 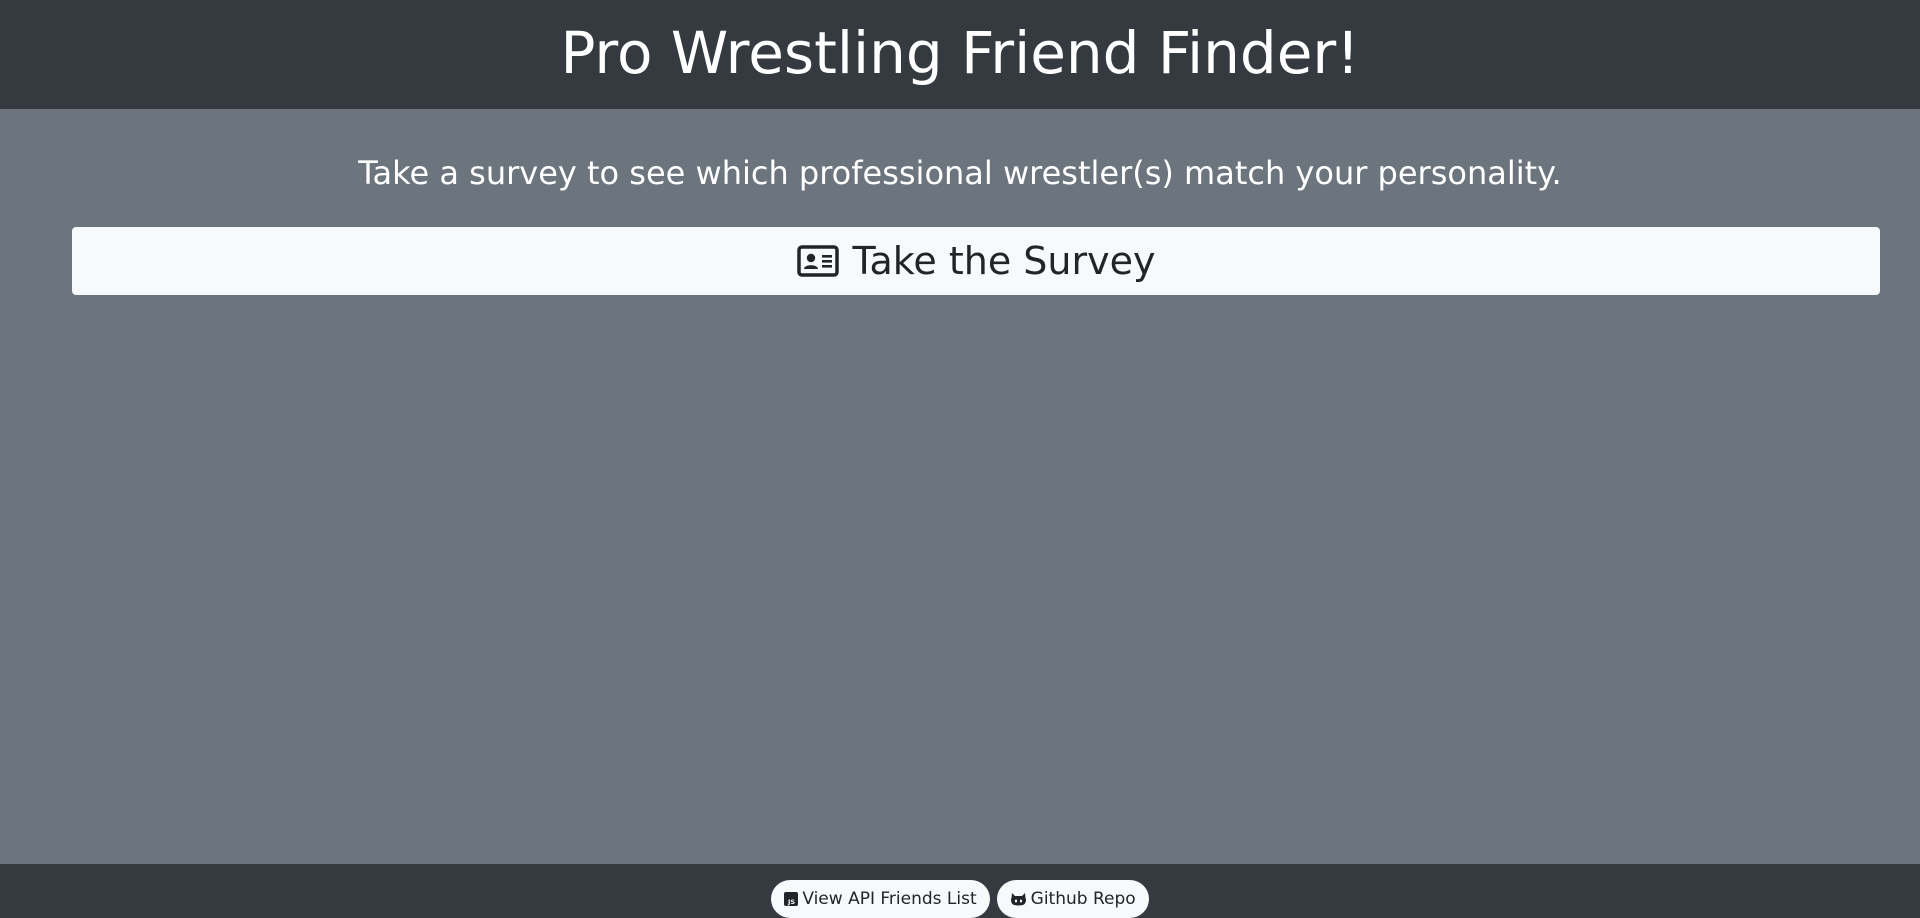 I want to click on header-bar: Pro Wrestling Friend Finder!, so click(x=960, y=54).